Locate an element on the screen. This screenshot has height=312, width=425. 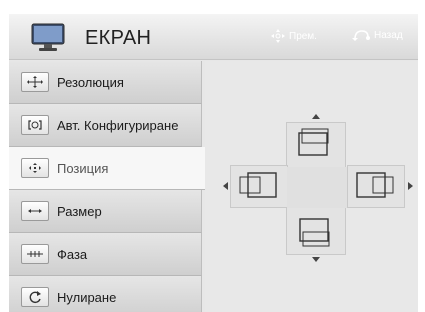
menu-item-label: Авт. Конфигуриране is located at coordinates (118, 125).